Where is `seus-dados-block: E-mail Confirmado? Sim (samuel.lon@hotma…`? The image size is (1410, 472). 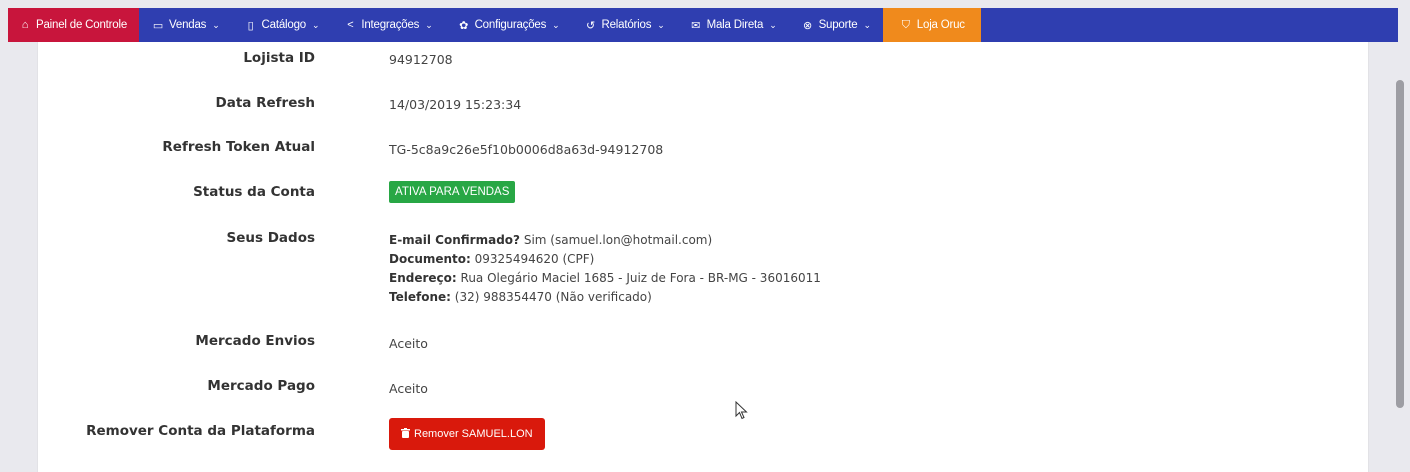
seus-dados-block: E-mail Confirmado? Sim (samuel.lon@hotma… is located at coordinates (605, 269).